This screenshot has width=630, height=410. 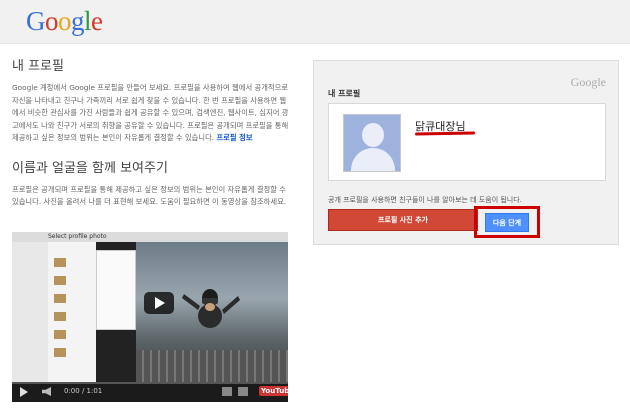 What do you see at coordinates (315, 22) in the screenshot?
I see `top-bar: Google` at bounding box center [315, 22].